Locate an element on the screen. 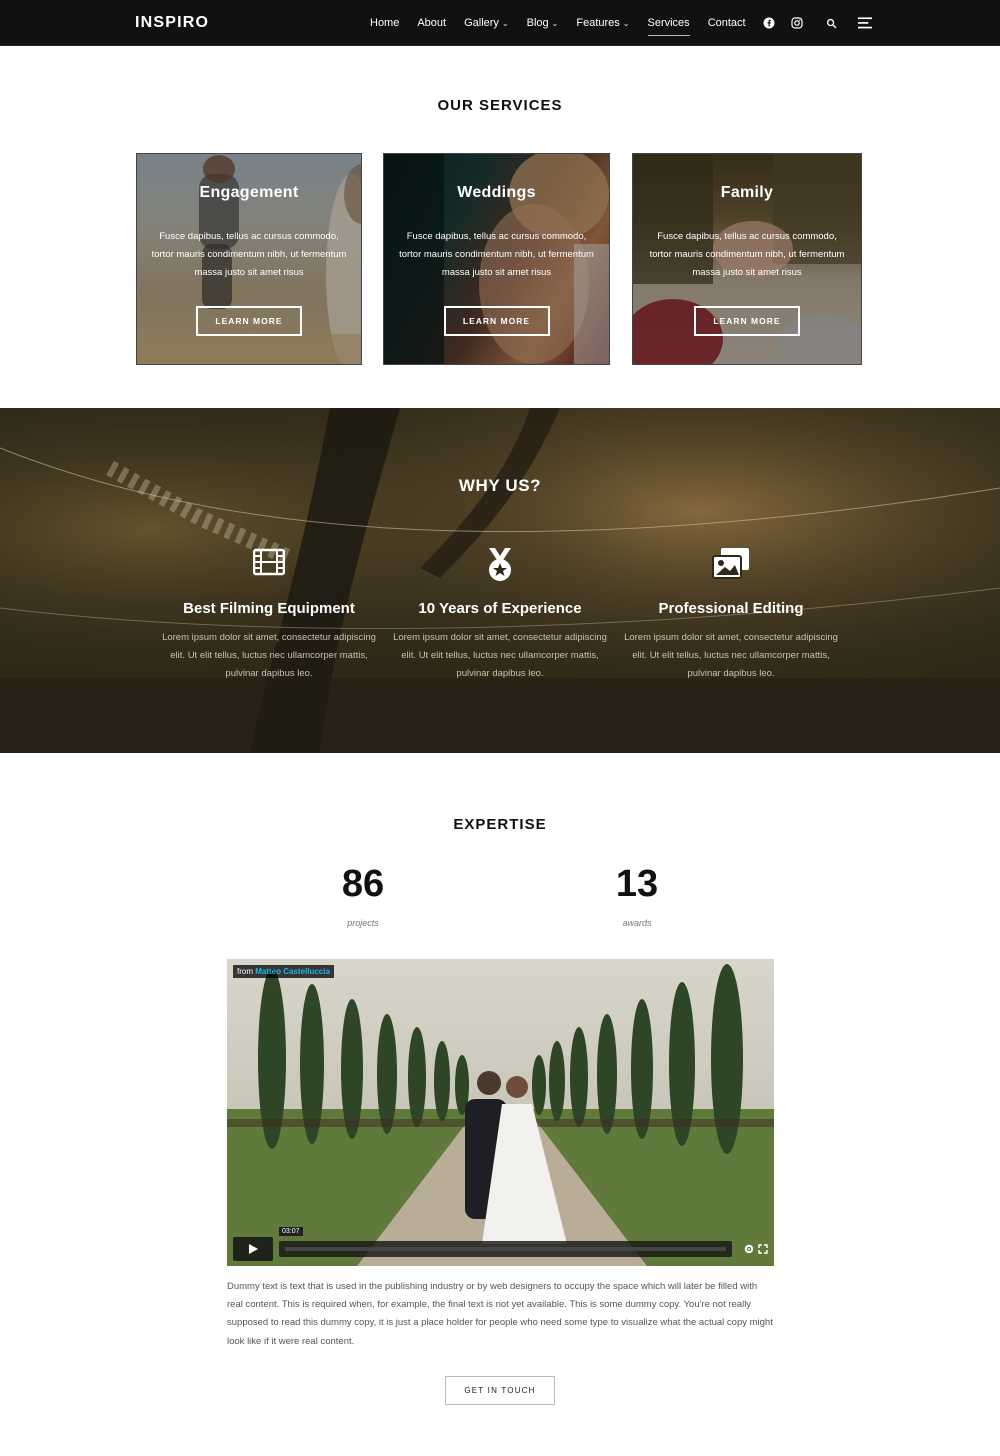  search-icon is located at coordinates (831, 23).